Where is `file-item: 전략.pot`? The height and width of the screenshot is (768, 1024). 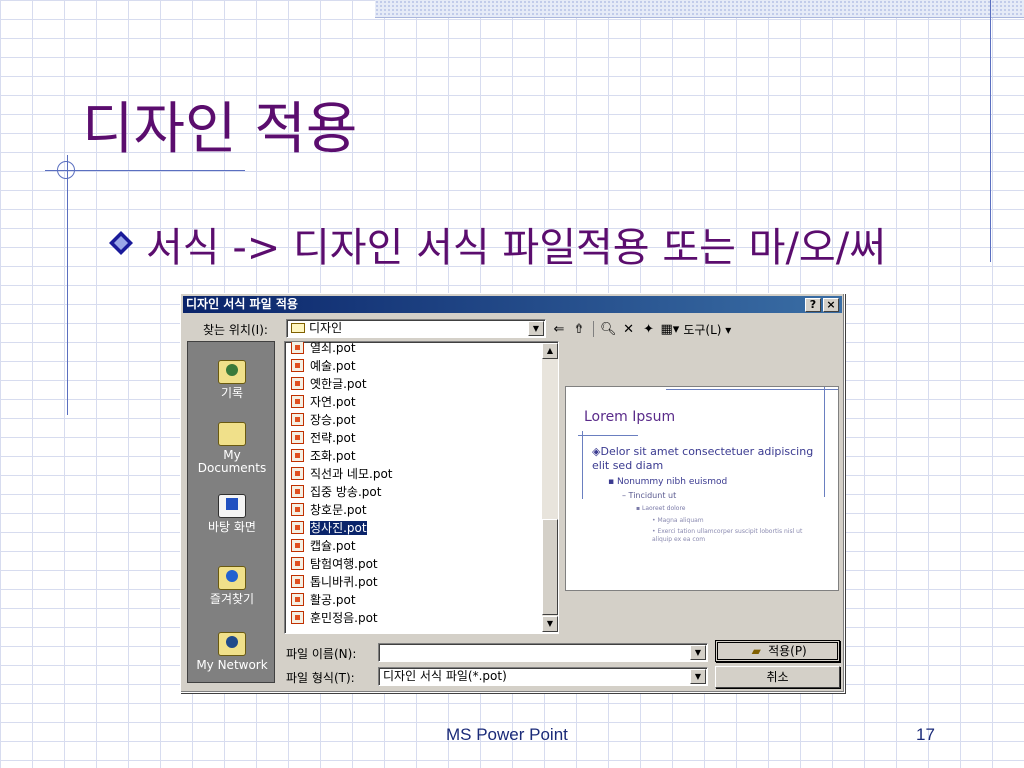
file-item: 전략.pot is located at coordinates (323, 438).